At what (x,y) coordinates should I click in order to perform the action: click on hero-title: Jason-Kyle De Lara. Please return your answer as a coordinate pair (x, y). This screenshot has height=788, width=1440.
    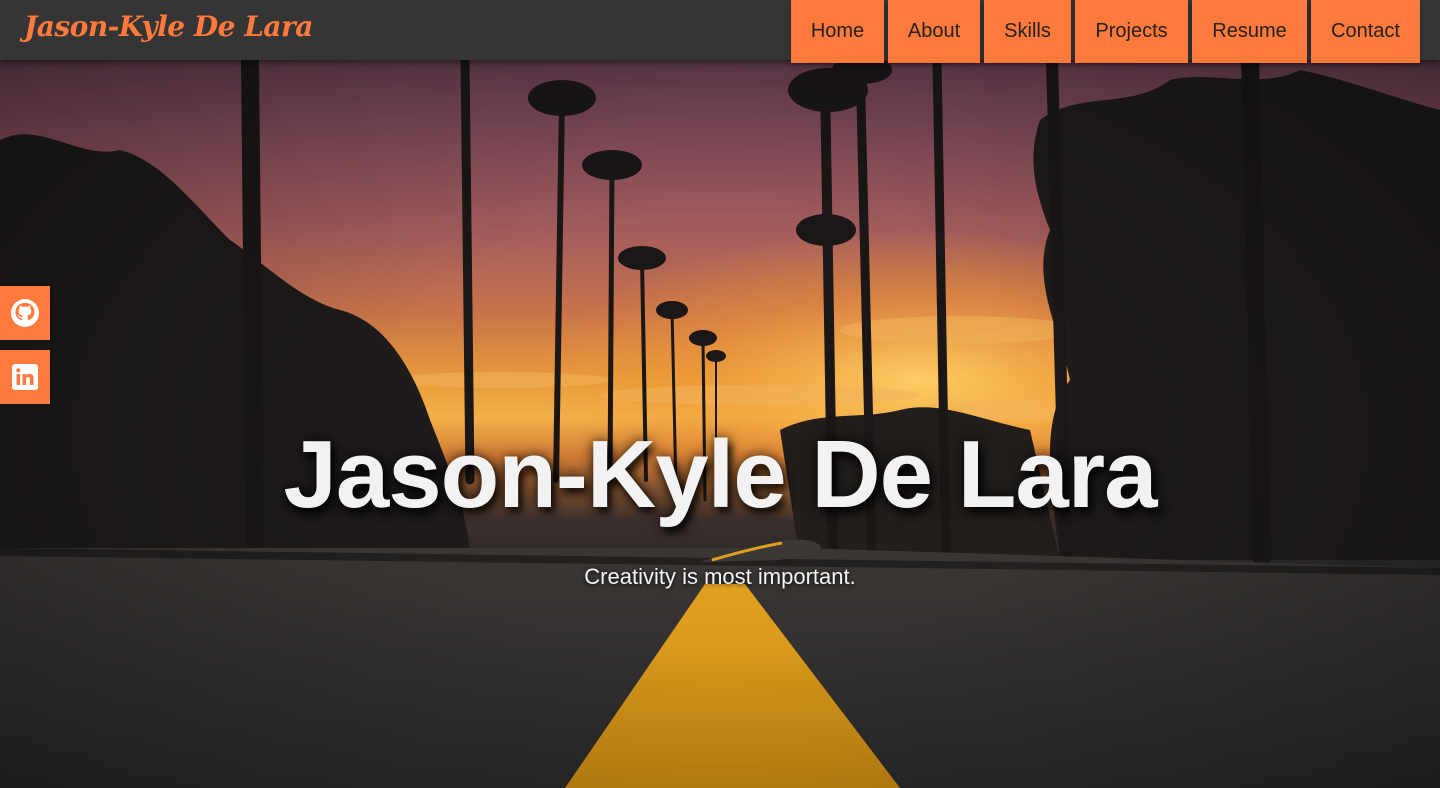
    Looking at the image, I should click on (720, 474).